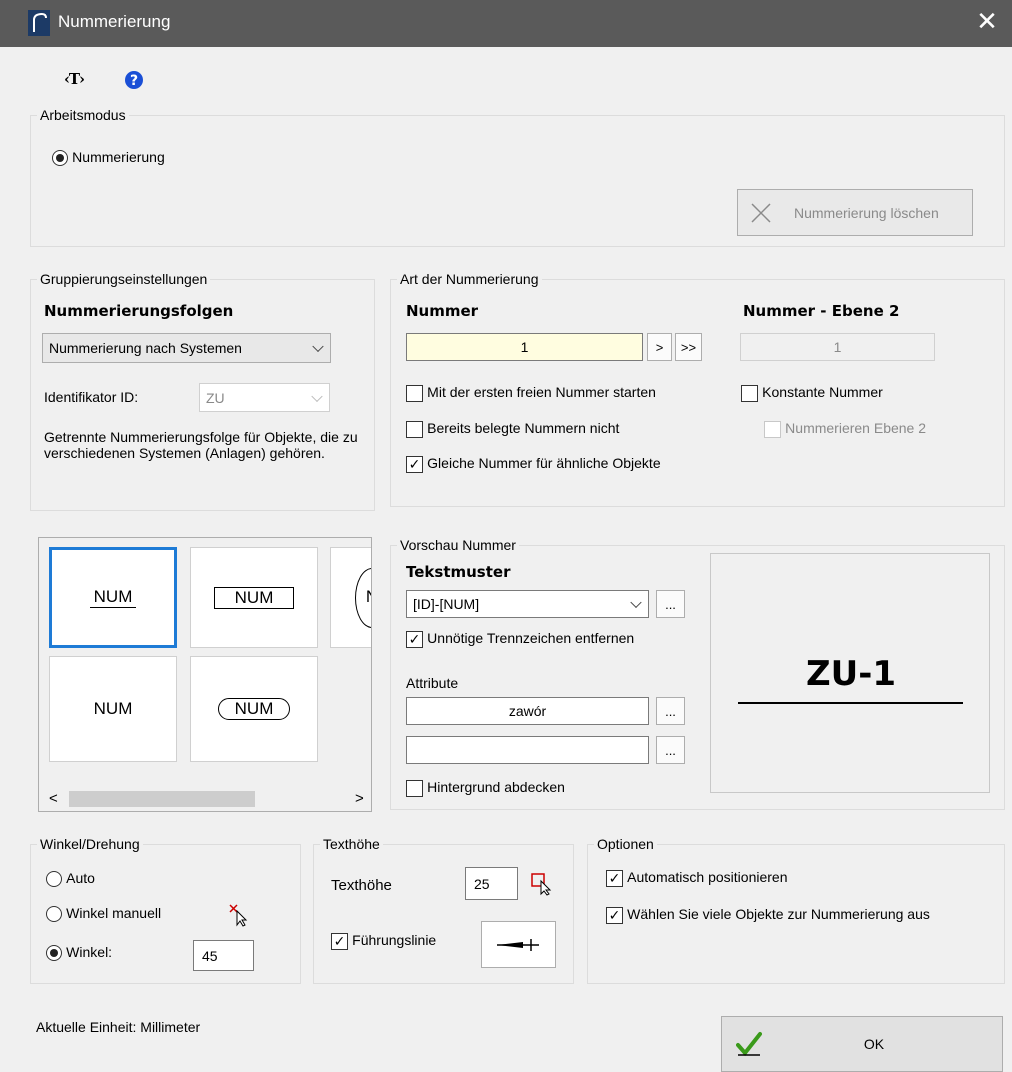 The width and height of the screenshot is (1012, 1072). What do you see at coordinates (520, 639) in the screenshot?
I see `trenn-option: ✓ Unnötige Trennzeichen entfernen` at bounding box center [520, 639].